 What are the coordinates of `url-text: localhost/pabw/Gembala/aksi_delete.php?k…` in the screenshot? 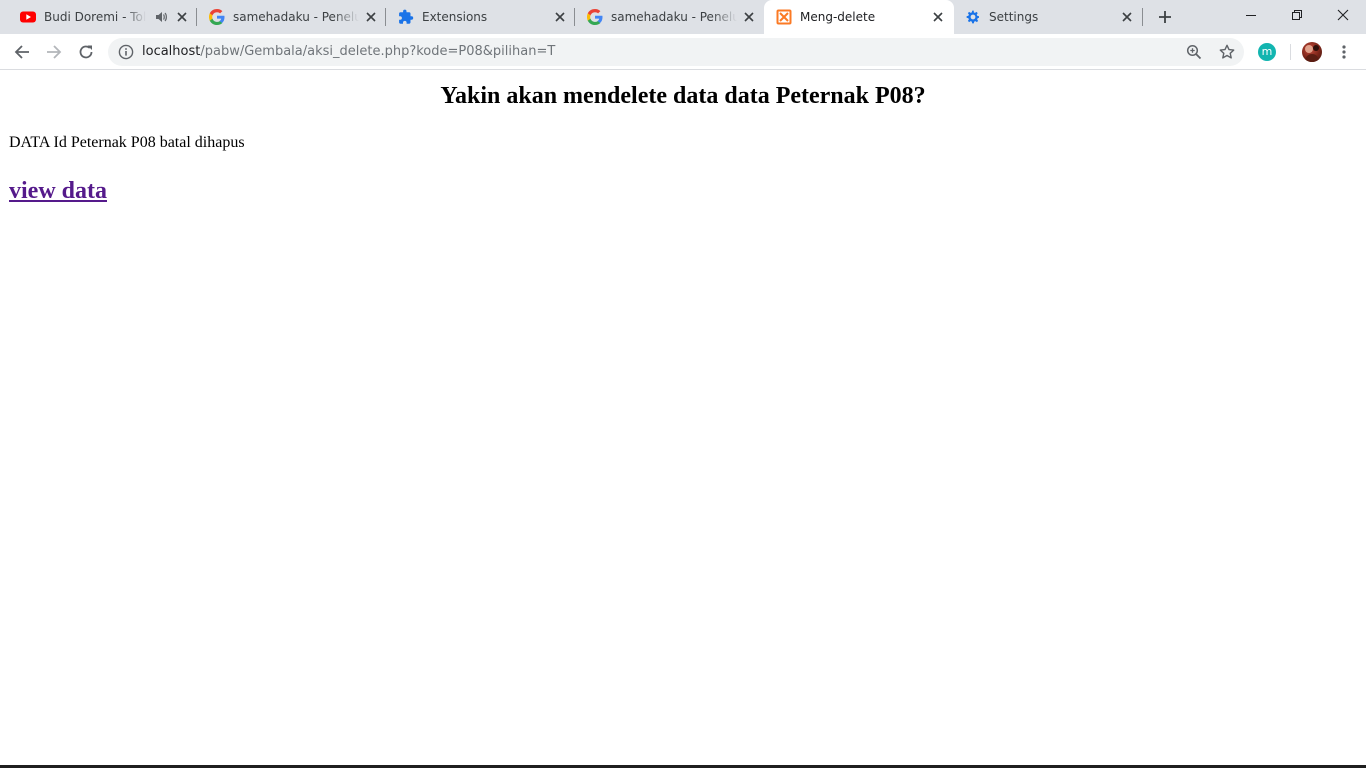 It's located at (348, 52).